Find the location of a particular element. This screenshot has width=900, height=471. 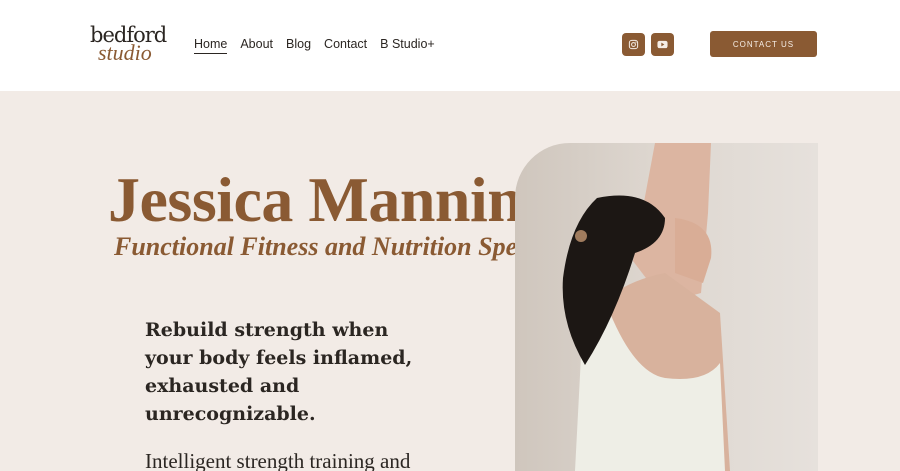

contact-us-button: CONTACT US is located at coordinates (763, 44).